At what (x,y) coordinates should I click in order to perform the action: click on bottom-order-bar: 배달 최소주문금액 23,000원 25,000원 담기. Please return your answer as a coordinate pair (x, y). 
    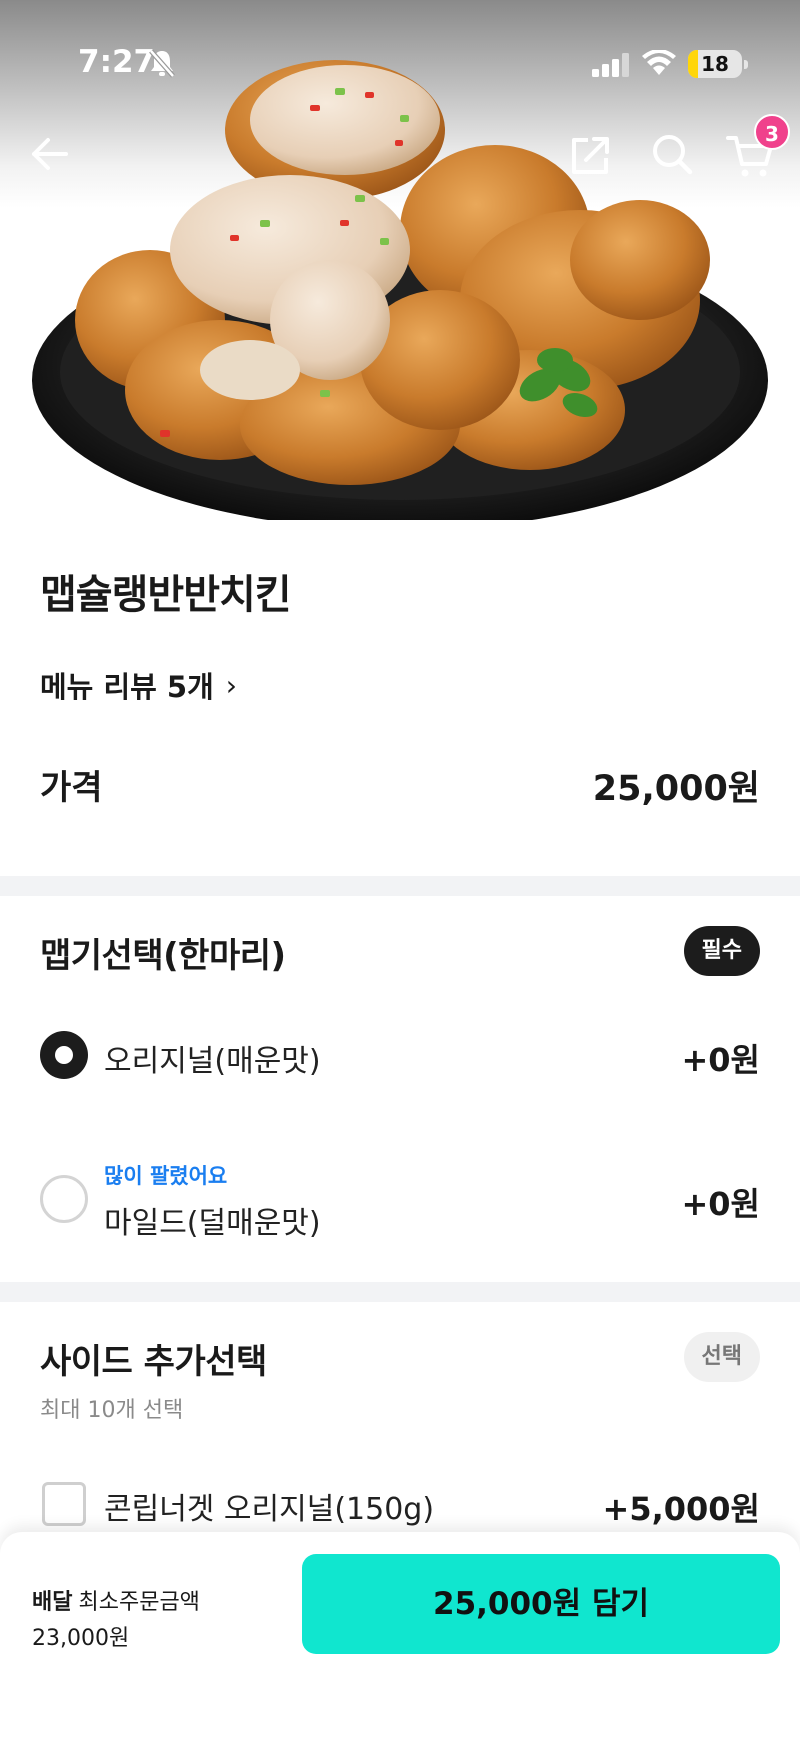
    Looking at the image, I should click on (400, 1636).